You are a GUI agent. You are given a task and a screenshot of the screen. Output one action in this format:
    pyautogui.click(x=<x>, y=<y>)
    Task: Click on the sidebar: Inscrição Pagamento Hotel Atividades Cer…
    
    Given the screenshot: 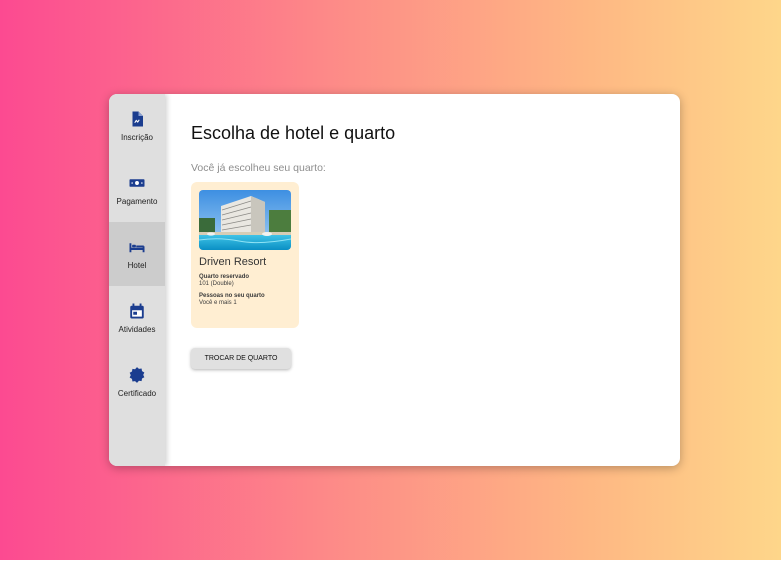 What is the action you would take?
    pyautogui.click(x=137, y=280)
    